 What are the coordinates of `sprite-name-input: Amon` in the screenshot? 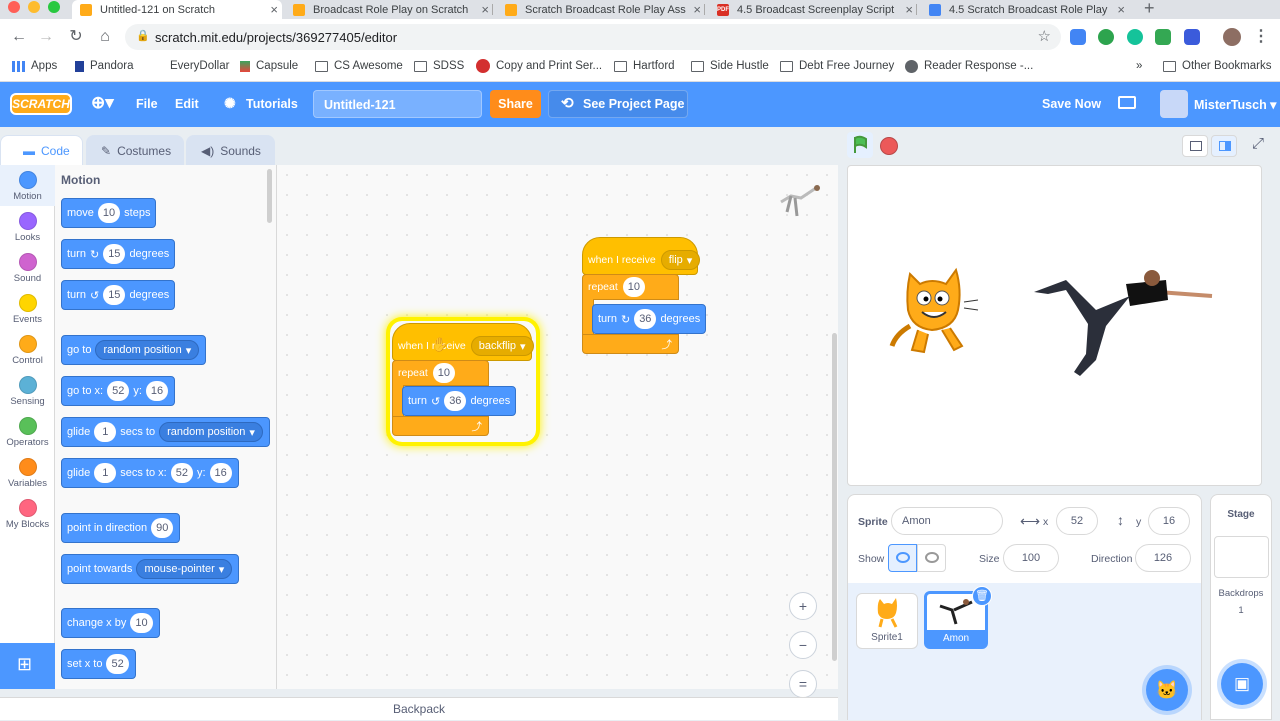 It's located at (947, 521).